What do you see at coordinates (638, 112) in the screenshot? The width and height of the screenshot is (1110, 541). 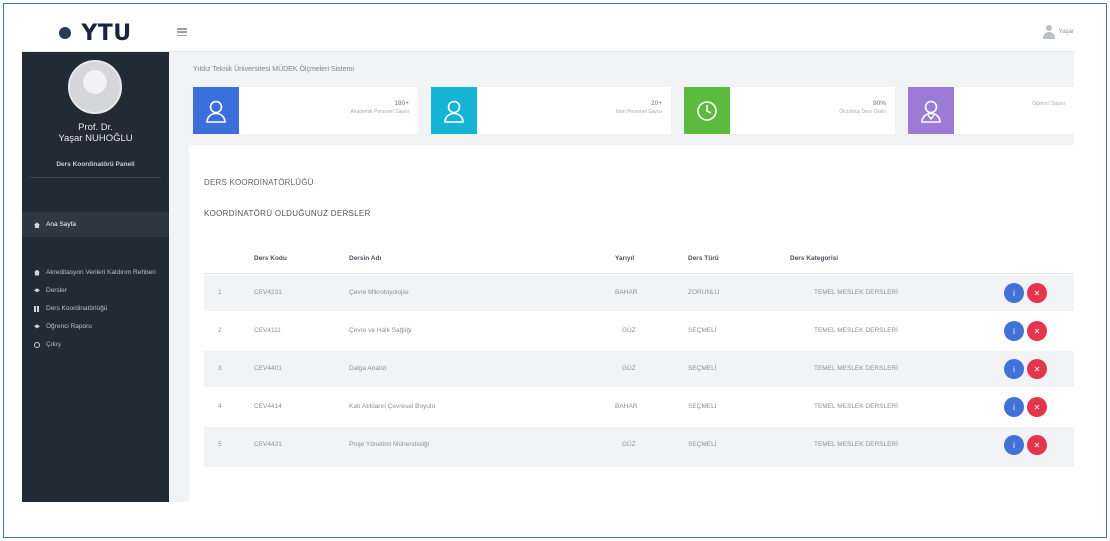 I see `stat-label: İdari Personel Sayısı` at bounding box center [638, 112].